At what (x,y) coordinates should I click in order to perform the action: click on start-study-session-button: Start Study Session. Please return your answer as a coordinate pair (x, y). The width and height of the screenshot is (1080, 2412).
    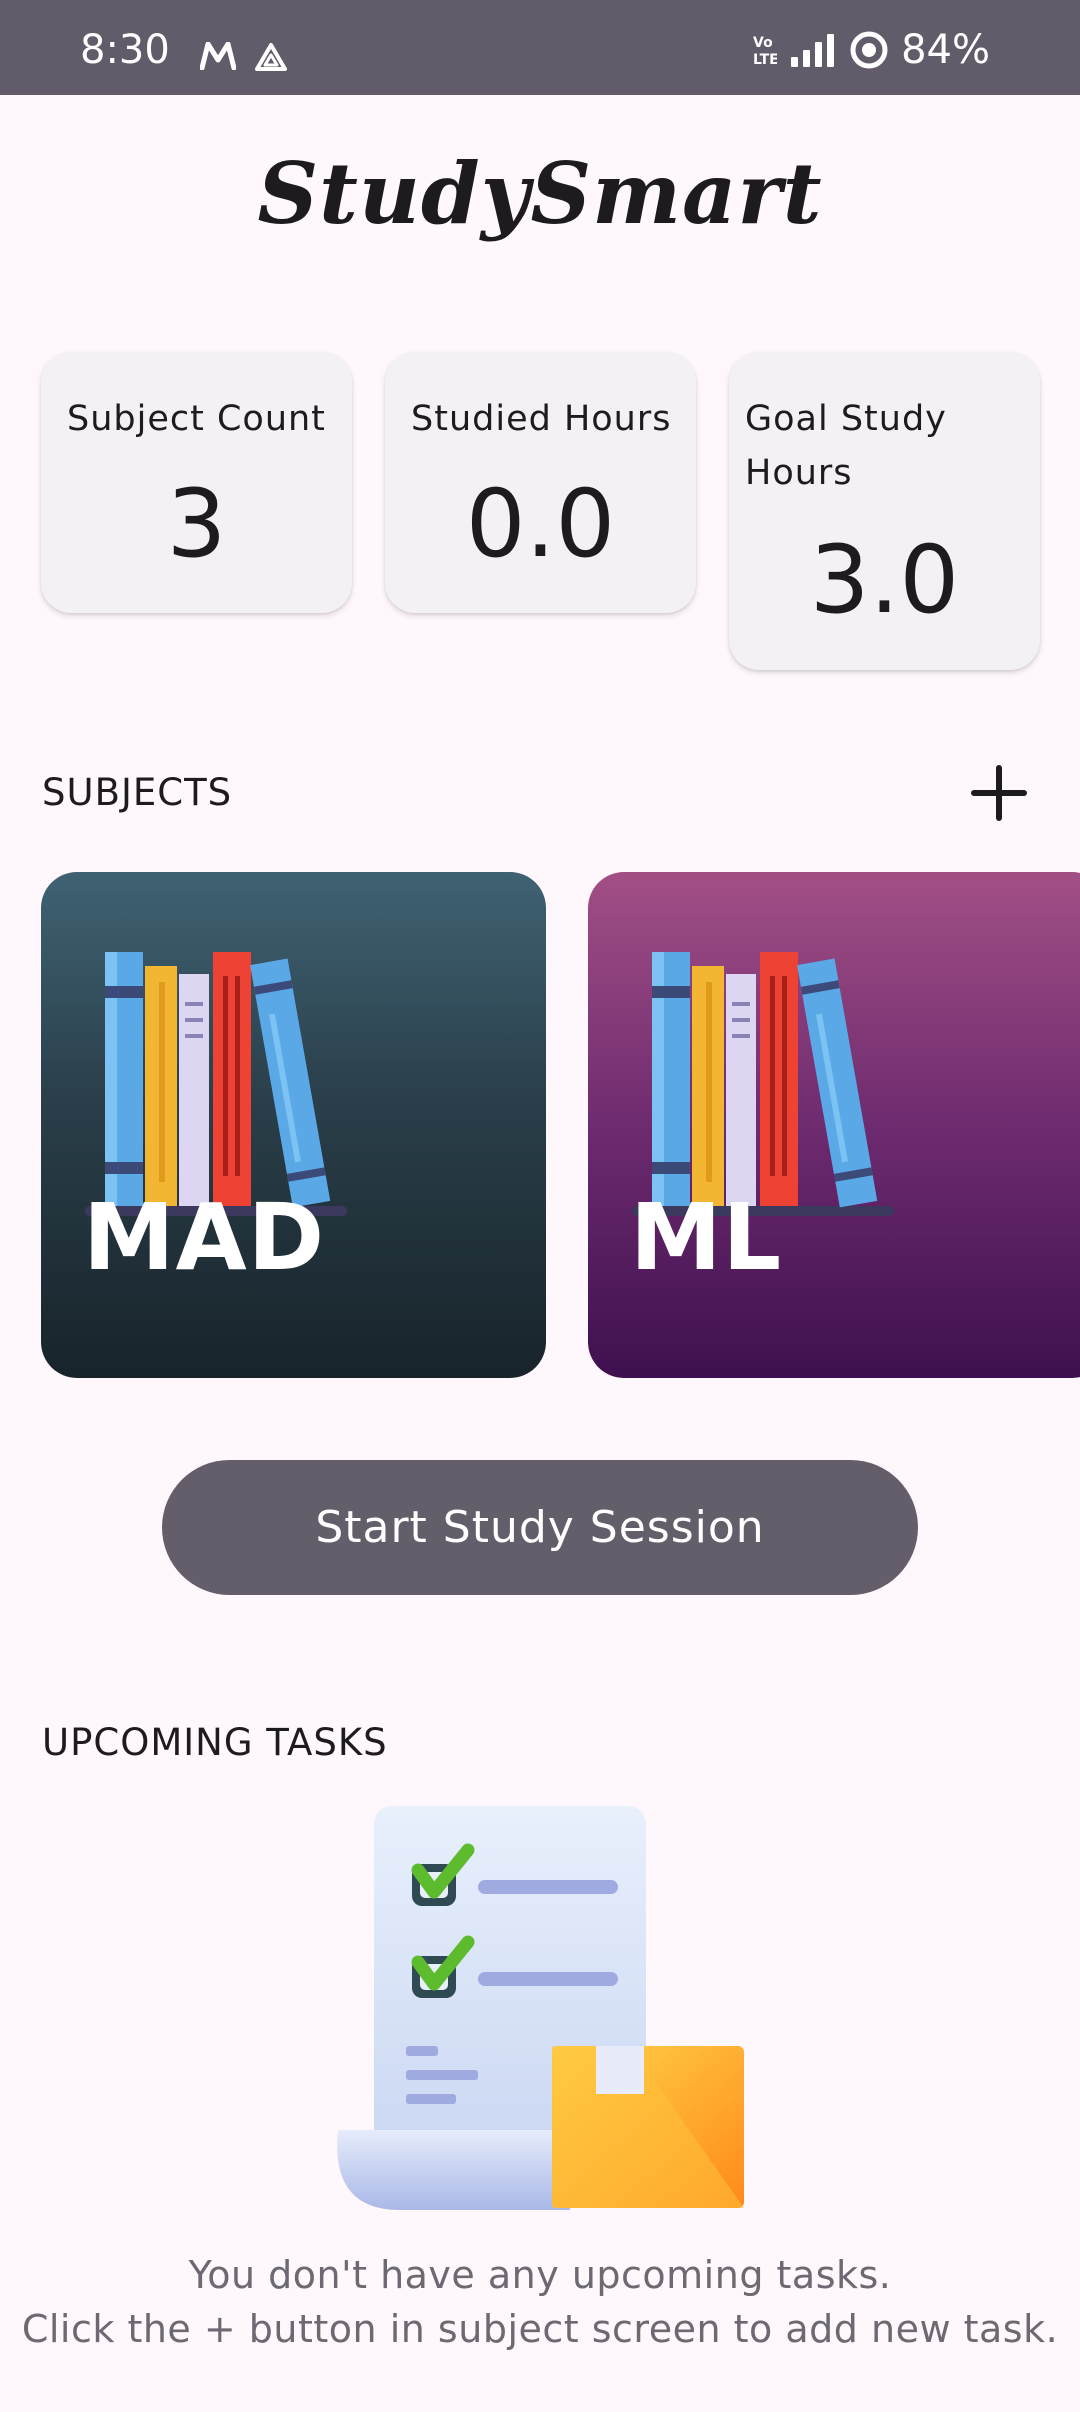
    Looking at the image, I should click on (540, 1527).